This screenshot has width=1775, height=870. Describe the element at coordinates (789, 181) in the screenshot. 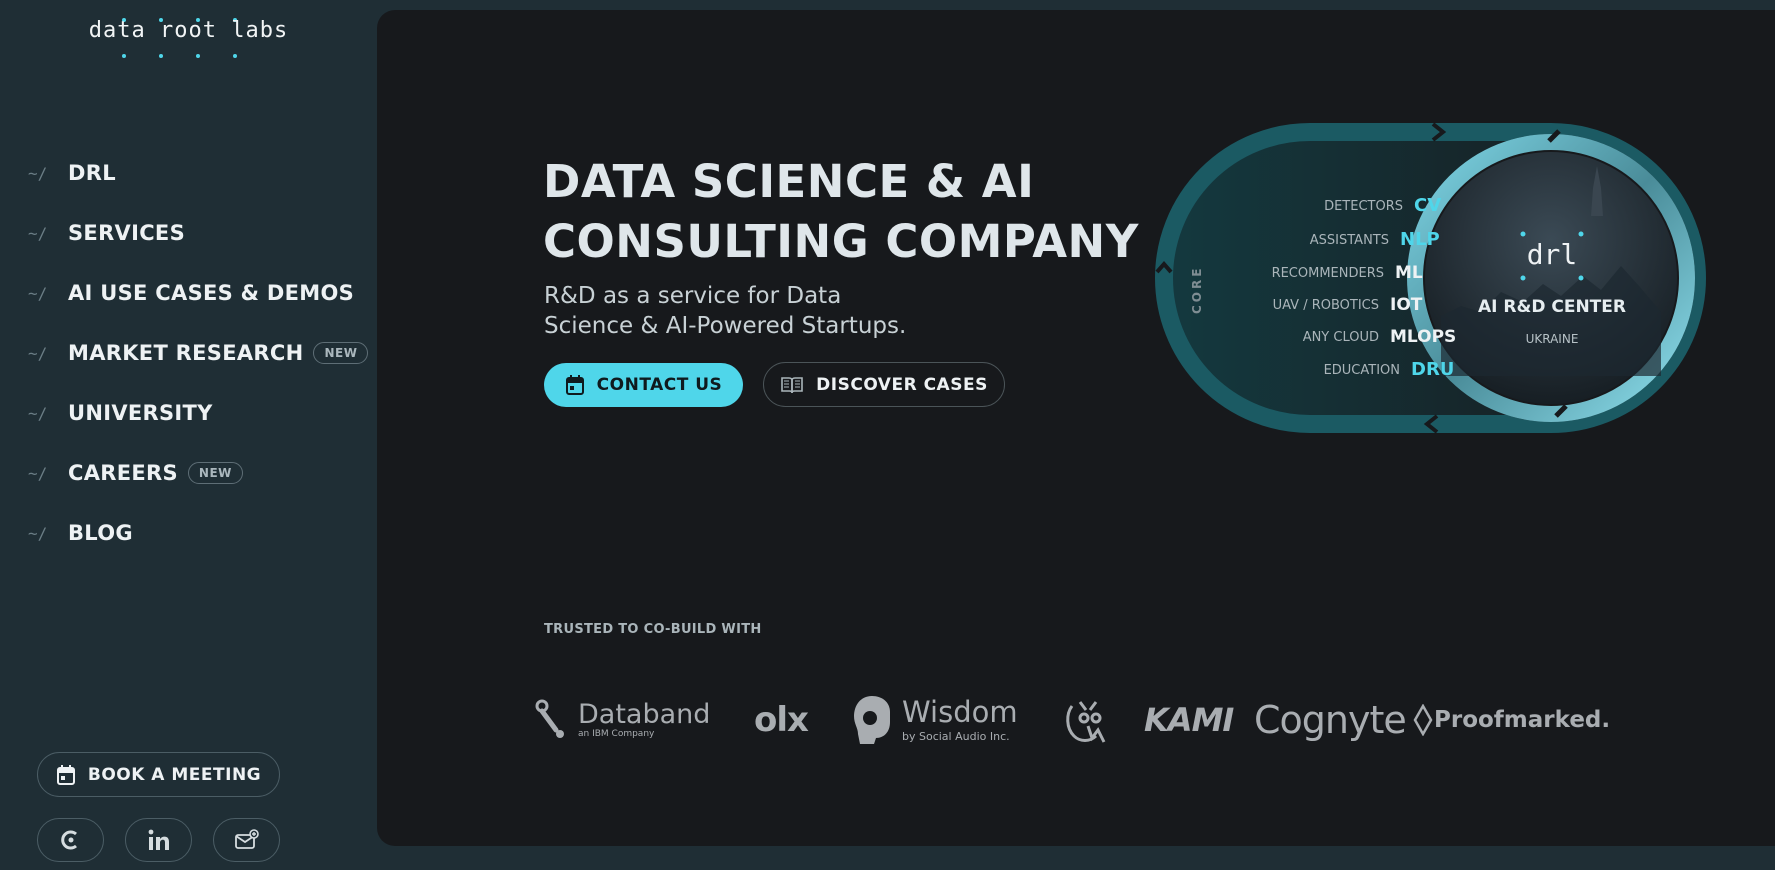

I see `hero-title-line1: DATA SCIENCE & AI` at that location.